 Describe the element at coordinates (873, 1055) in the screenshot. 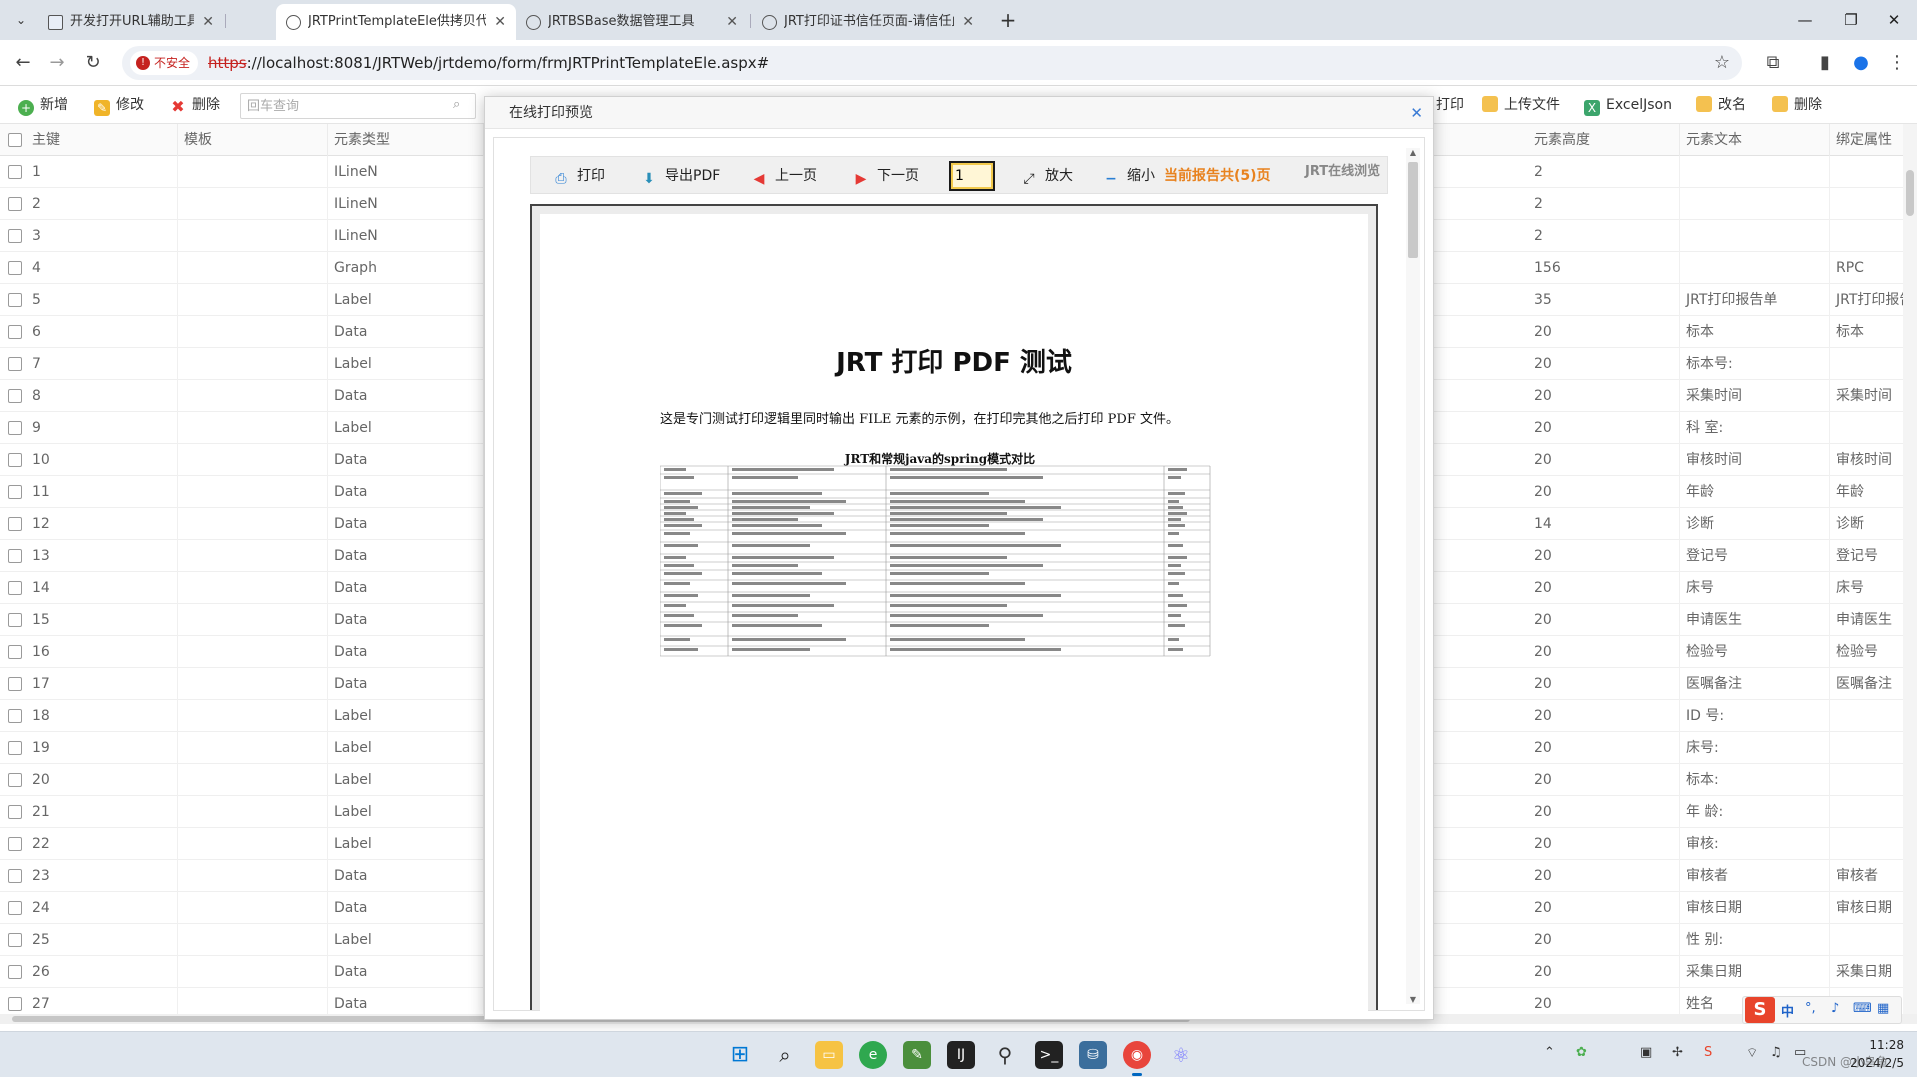

I see `edge-browser-icon: e` at that location.